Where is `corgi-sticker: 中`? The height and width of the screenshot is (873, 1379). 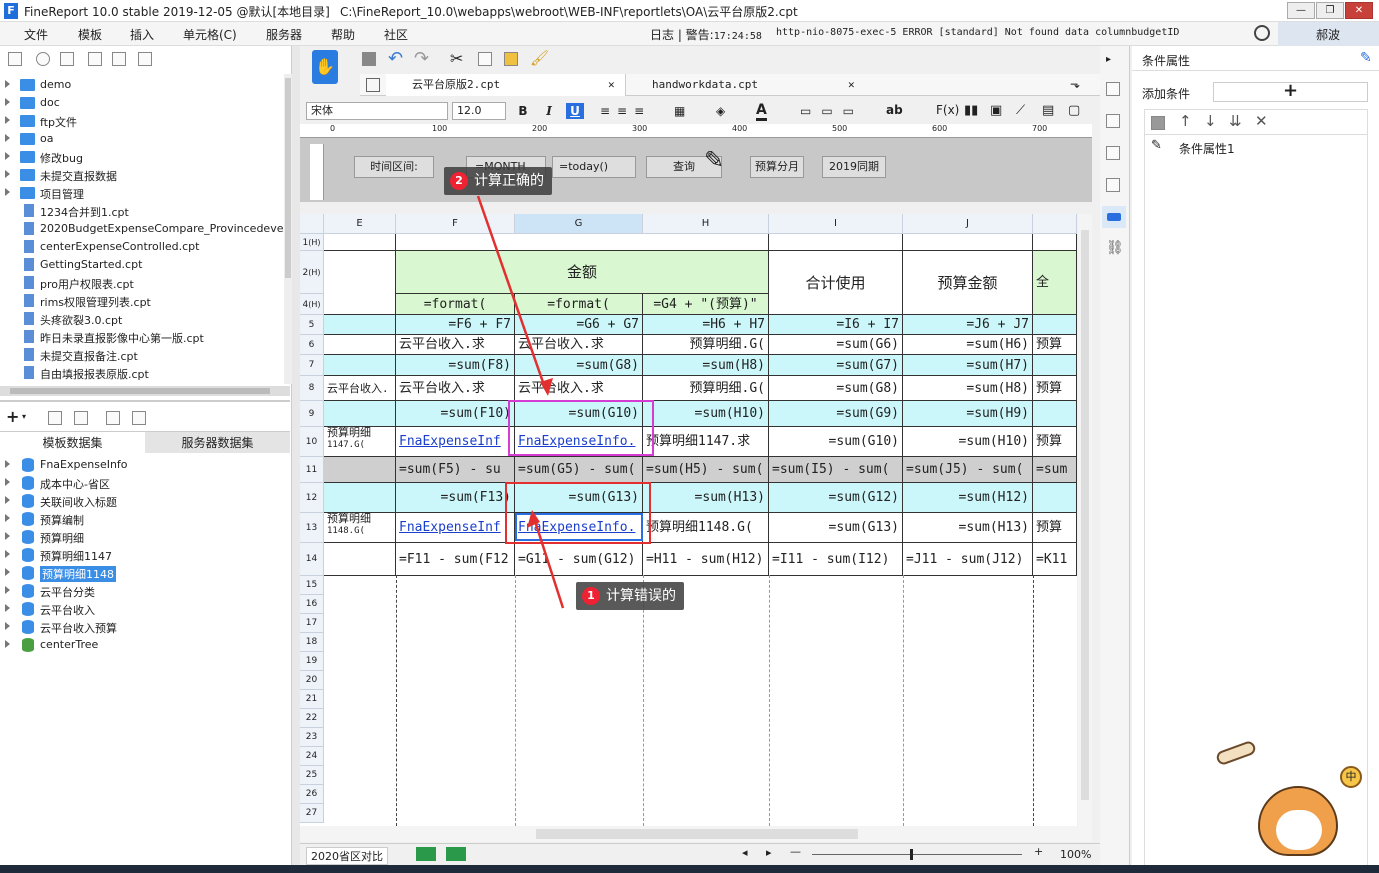 corgi-sticker: 中 is located at coordinates (1289, 805).